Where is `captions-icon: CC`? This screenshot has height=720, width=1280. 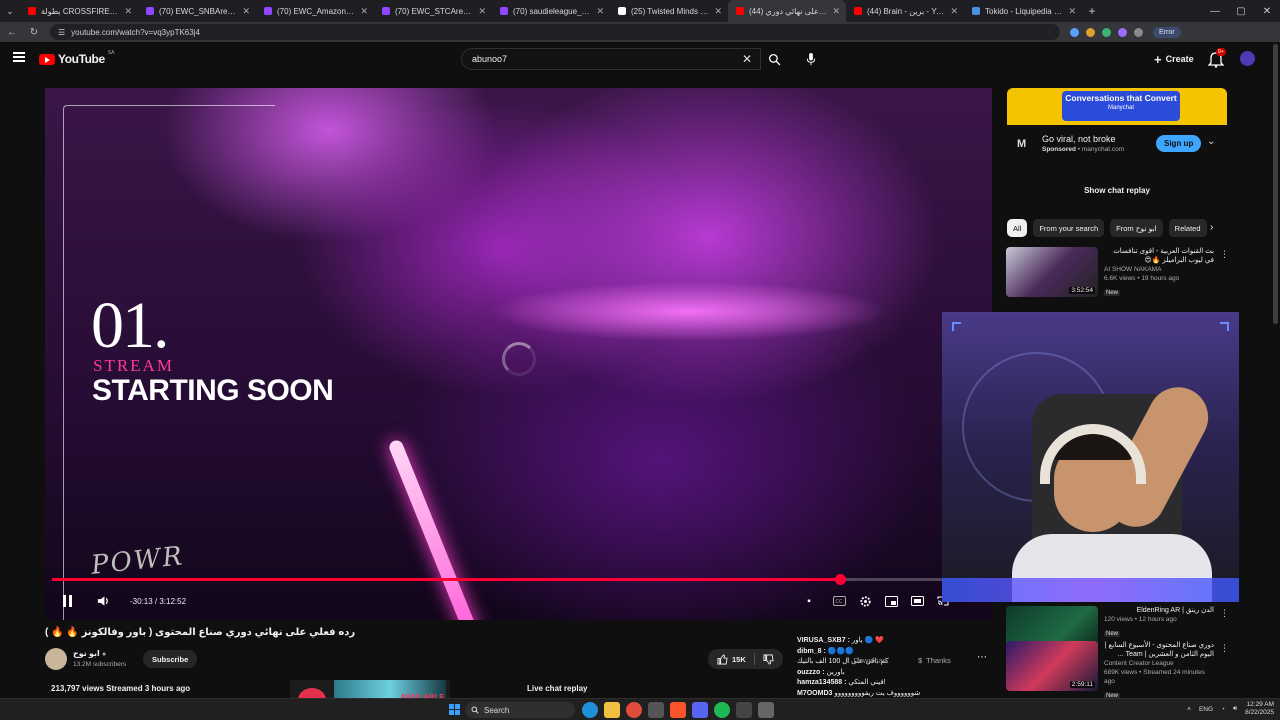 captions-icon: CC is located at coordinates (839, 601).